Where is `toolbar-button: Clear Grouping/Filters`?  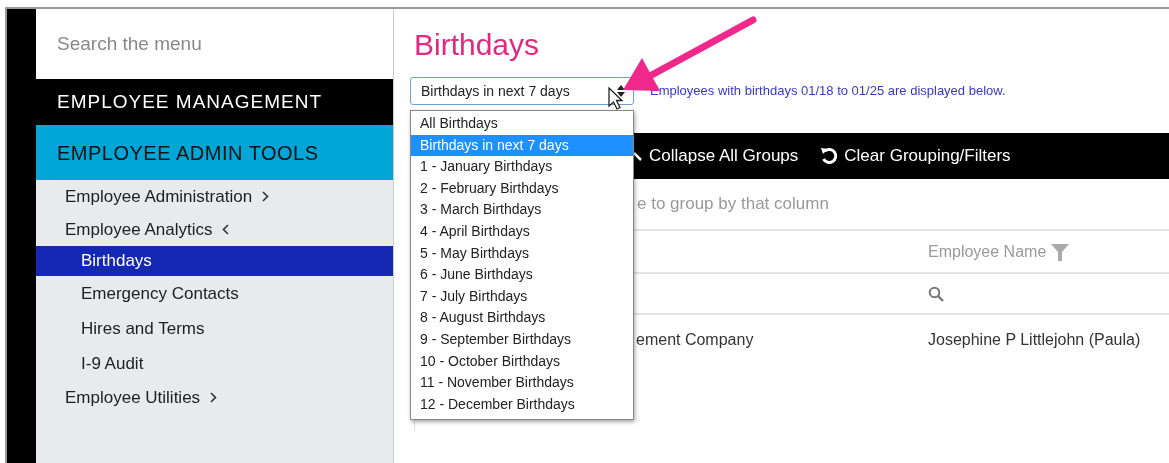 toolbar-button: Clear Grouping/Filters is located at coordinates (915, 156).